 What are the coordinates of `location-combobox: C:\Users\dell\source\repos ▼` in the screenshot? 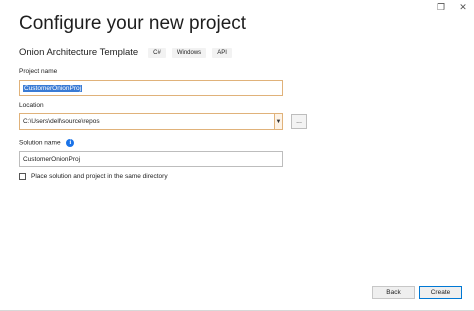 It's located at (151, 121).